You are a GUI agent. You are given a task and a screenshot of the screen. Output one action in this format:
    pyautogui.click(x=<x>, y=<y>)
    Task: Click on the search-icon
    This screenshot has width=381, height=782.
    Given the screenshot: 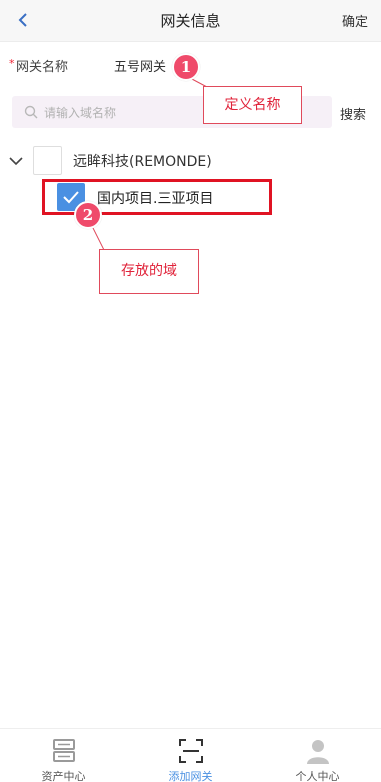 What is the action you would take?
    pyautogui.click(x=31, y=112)
    